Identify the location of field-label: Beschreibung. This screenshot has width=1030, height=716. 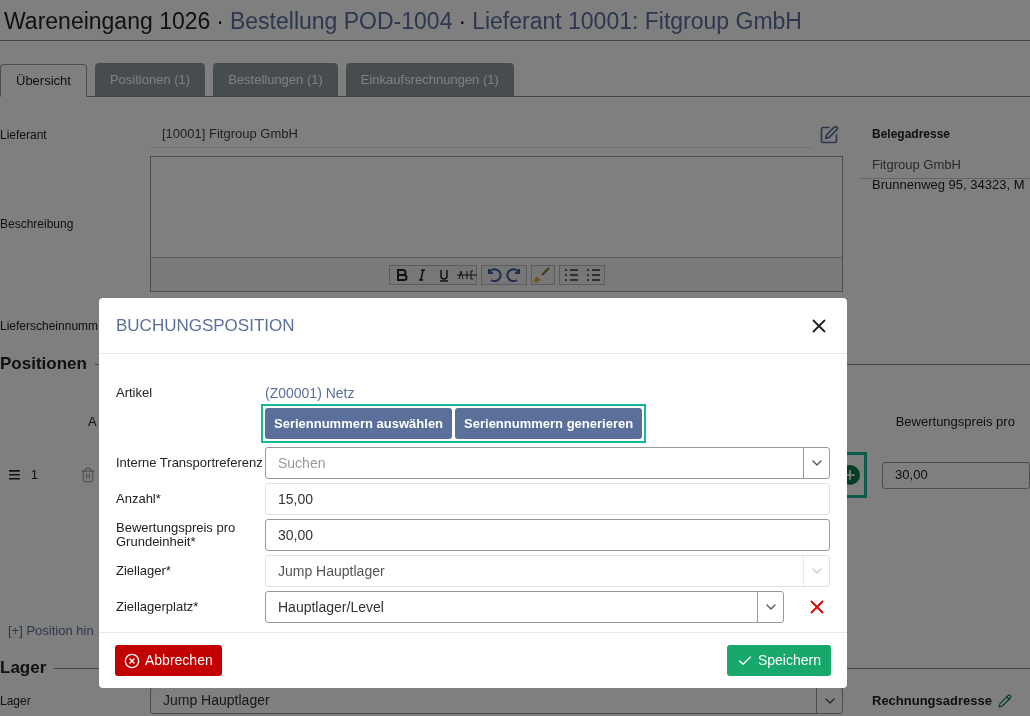
(37, 224).